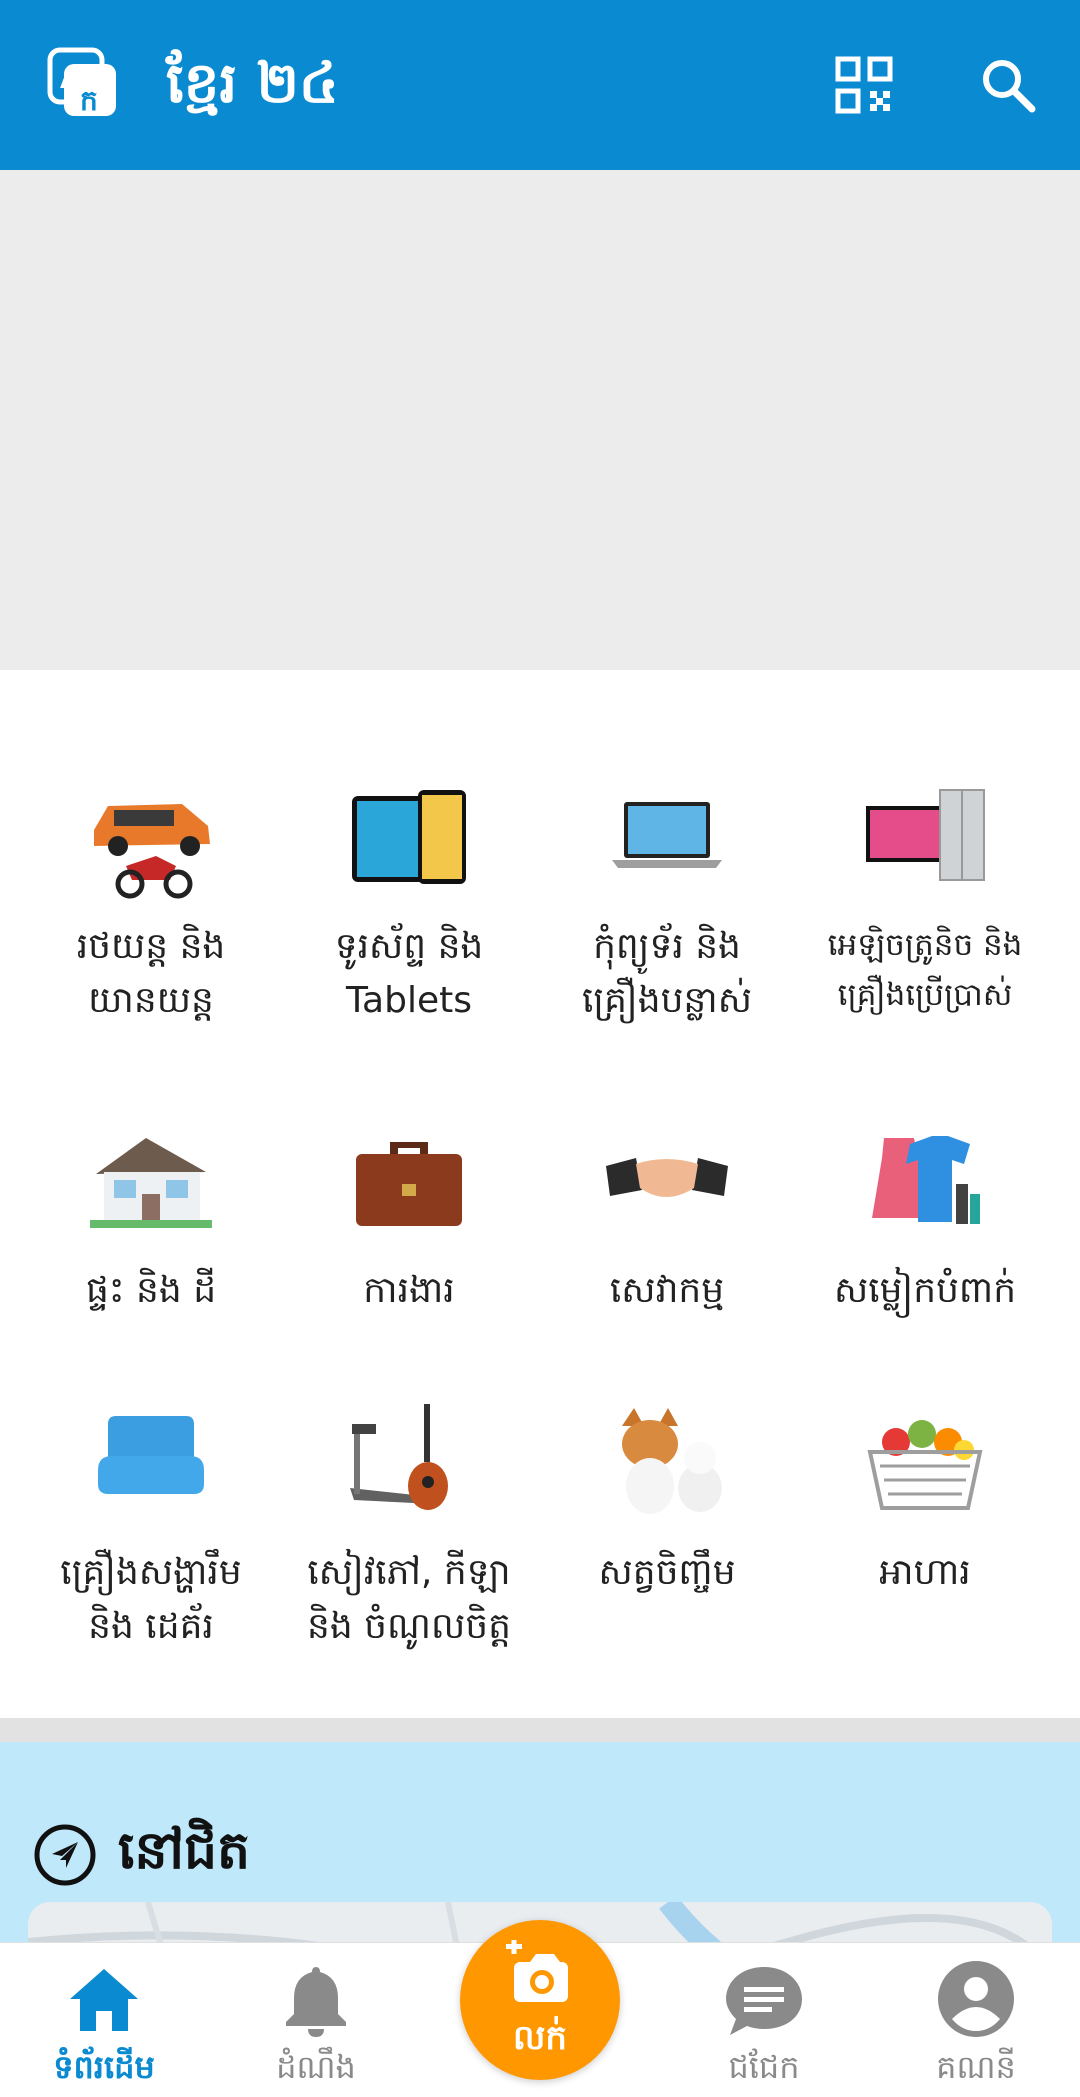 This screenshot has width=1080, height=2097. I want to click on nav-notifications: ដំណឹង, so click(316, 2020).